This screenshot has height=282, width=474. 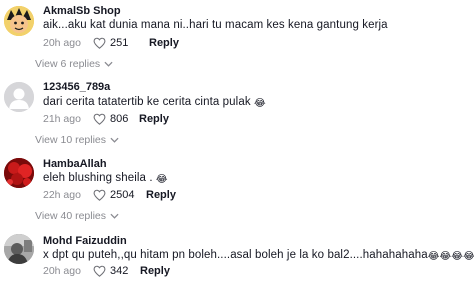 I want to click on comment-meta: 21h ago 806 Reply, so click(x=106, y=119).